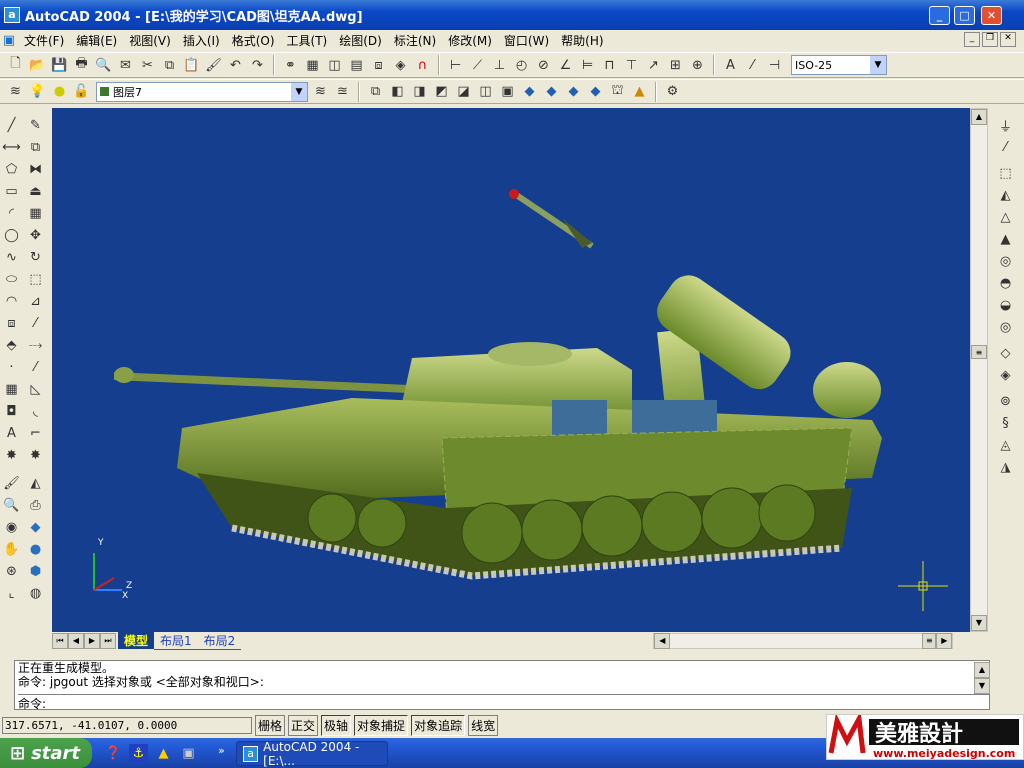 This screenshot has width=1024, height=768. What do you see at coordinates (990, 39) in the screenshot?
I see `doc-restore-button: ❐` at bounding box center [990, 39].